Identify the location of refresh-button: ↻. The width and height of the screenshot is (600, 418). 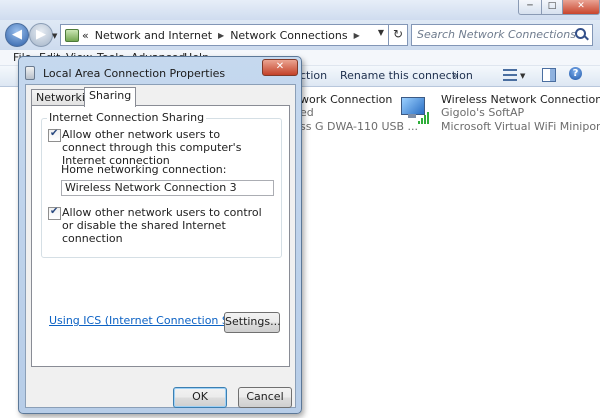
(398, 35).